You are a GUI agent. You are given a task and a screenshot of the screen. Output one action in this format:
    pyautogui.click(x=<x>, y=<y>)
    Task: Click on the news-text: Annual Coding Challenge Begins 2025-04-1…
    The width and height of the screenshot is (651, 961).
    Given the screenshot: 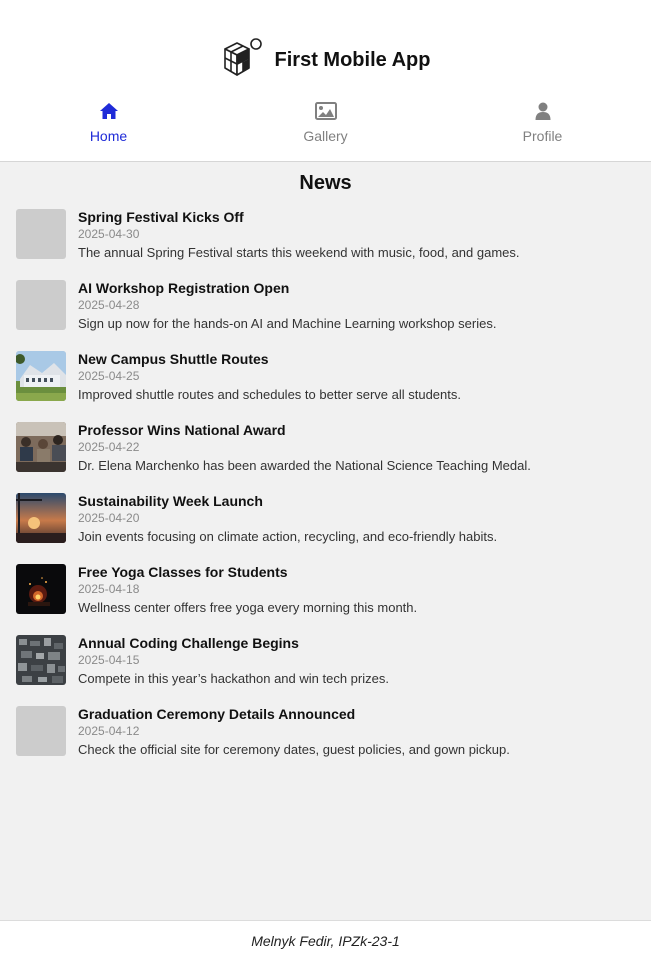 What is the action you would take?
    pyautogui.click(x=233, y=670)
    